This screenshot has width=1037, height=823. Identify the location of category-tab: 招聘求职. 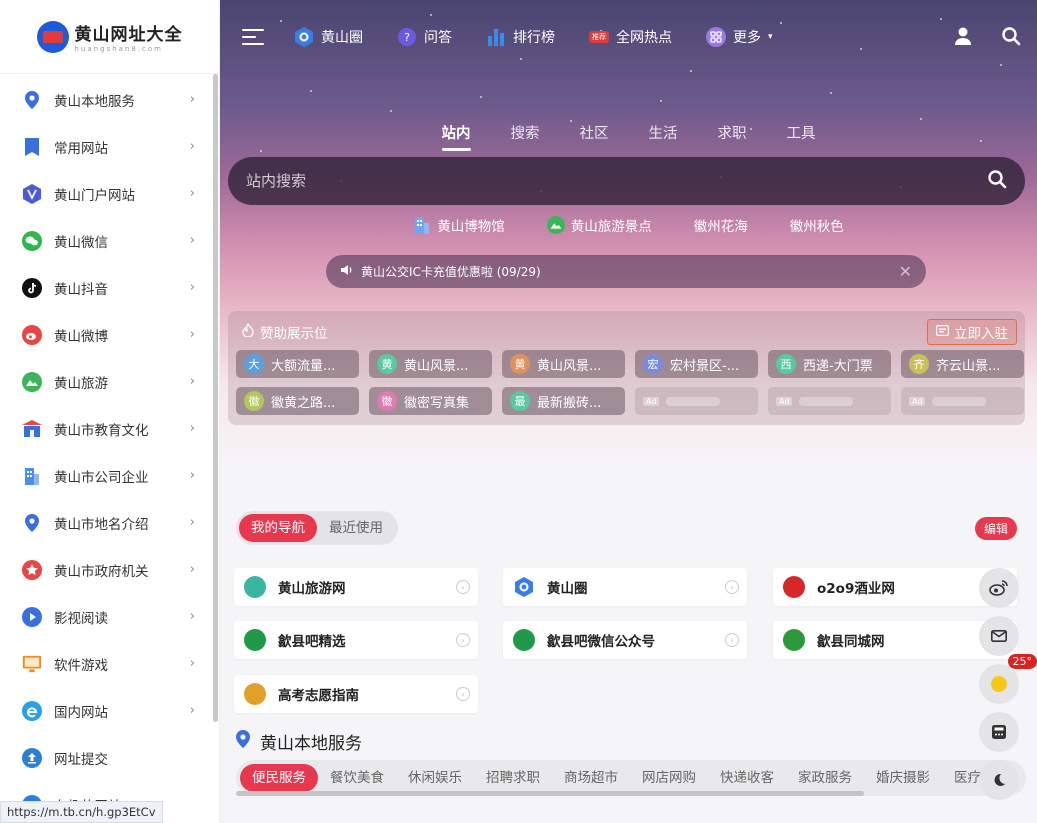
(513, 778).